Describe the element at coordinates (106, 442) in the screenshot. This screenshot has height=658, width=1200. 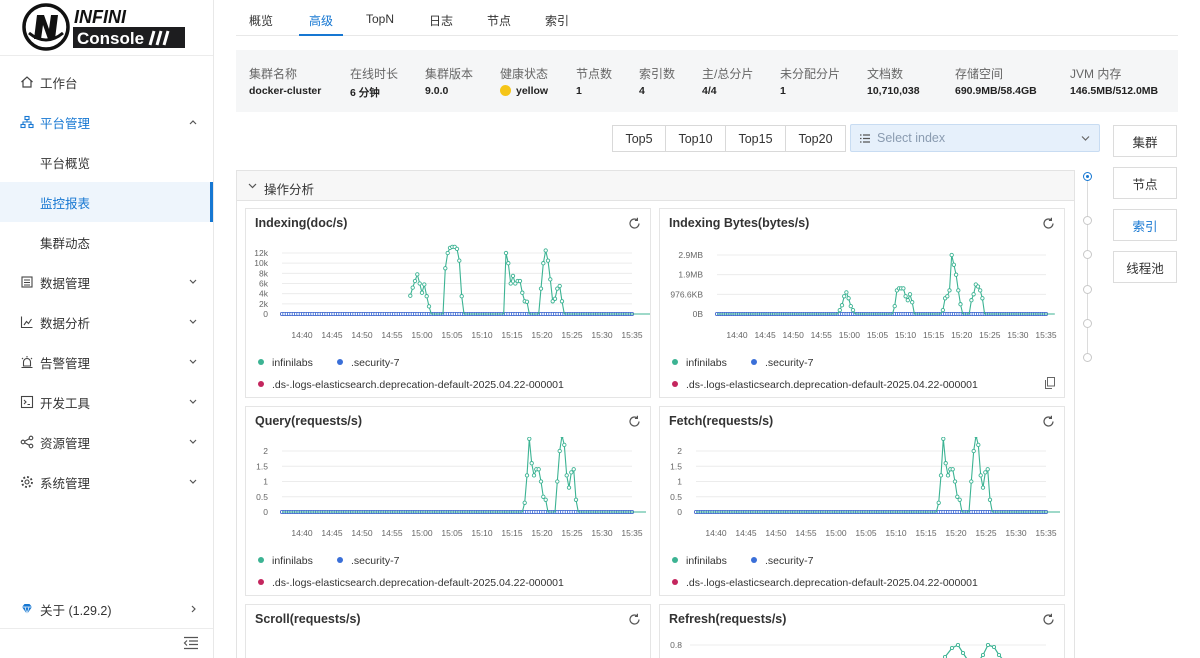
I see `sidebar-item-resources: 资源管理` at that location.